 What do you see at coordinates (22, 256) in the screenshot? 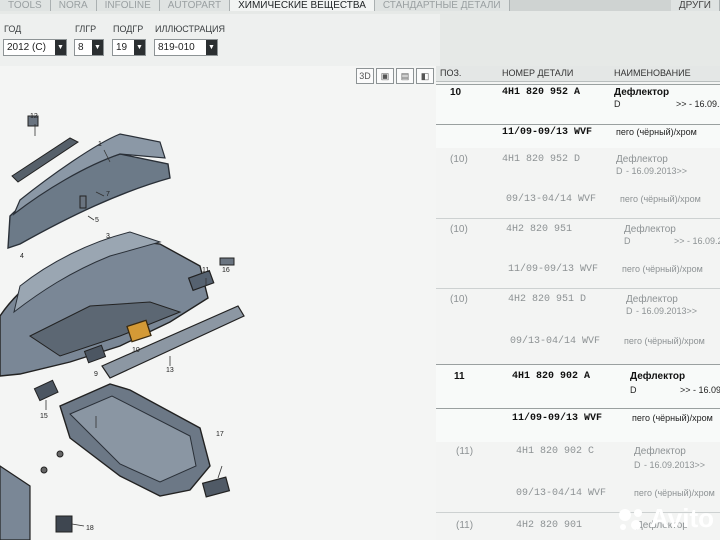
I see `callout-4: 4` at bounding box center [22, 256].